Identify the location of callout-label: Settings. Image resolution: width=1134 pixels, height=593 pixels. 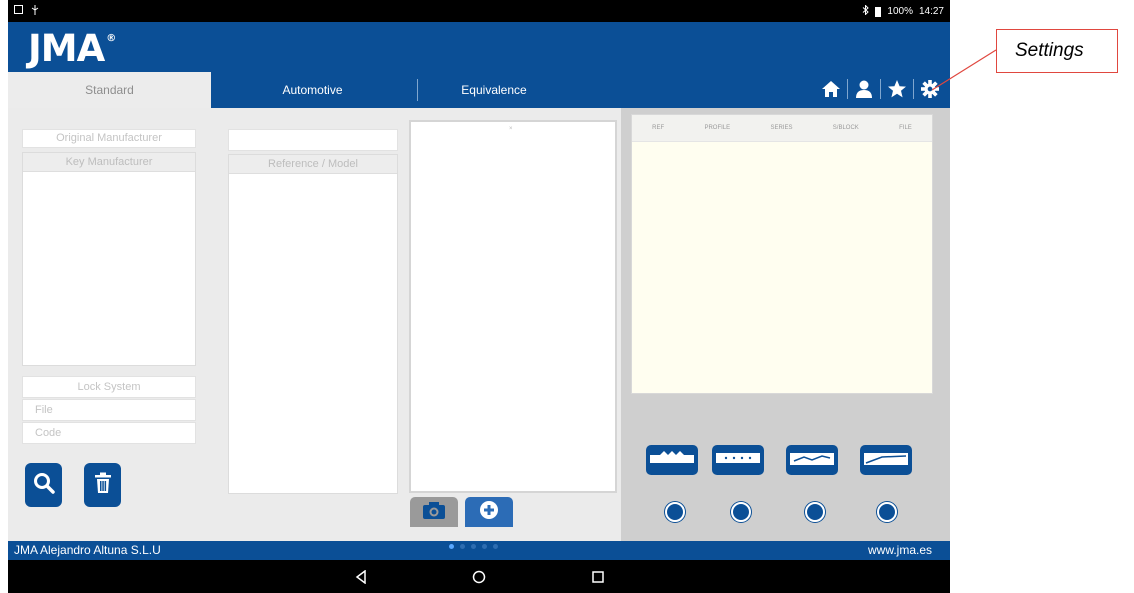
(1049, 50).